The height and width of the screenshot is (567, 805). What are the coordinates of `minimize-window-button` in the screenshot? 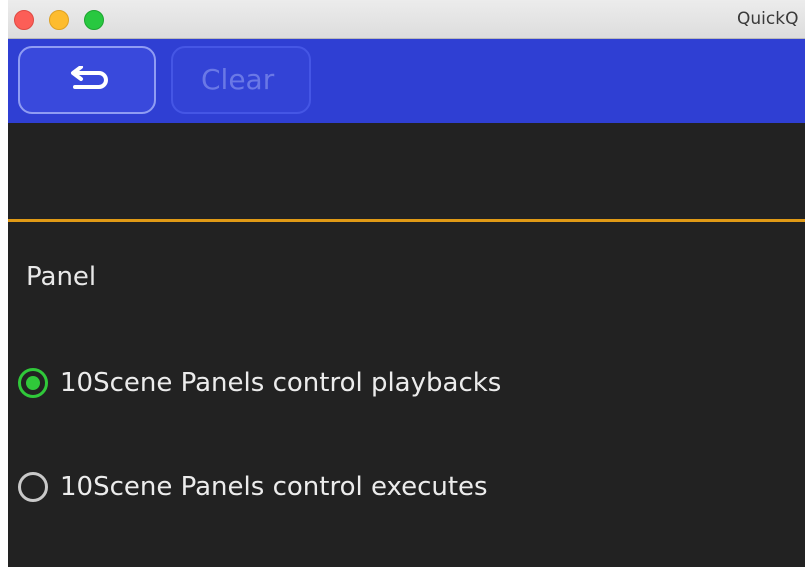 It's located at (59, 20).